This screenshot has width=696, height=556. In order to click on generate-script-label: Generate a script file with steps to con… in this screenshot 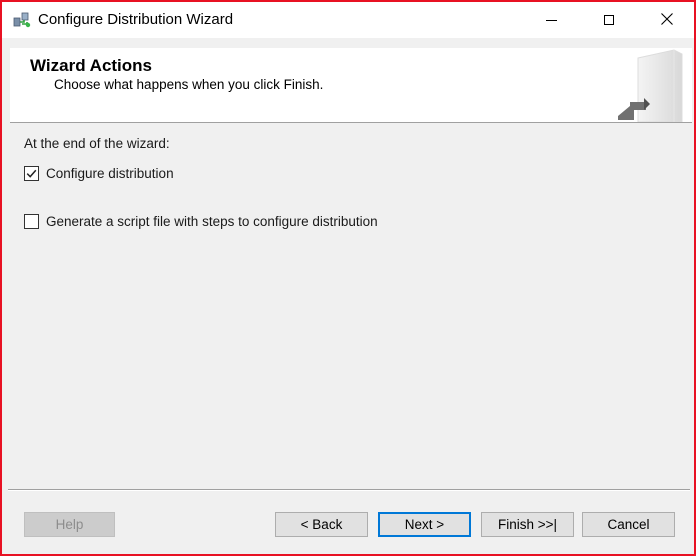, I will do `click(212, 221)`.